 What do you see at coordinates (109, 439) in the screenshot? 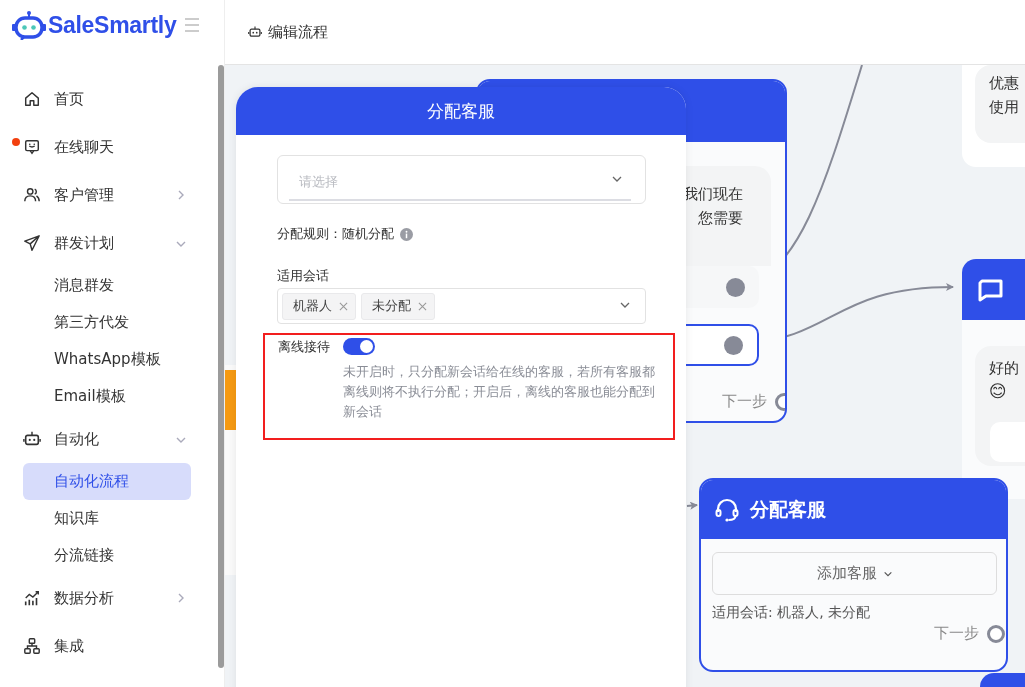
I see `menu-item: 自动化` at bounding box center [109, 439].